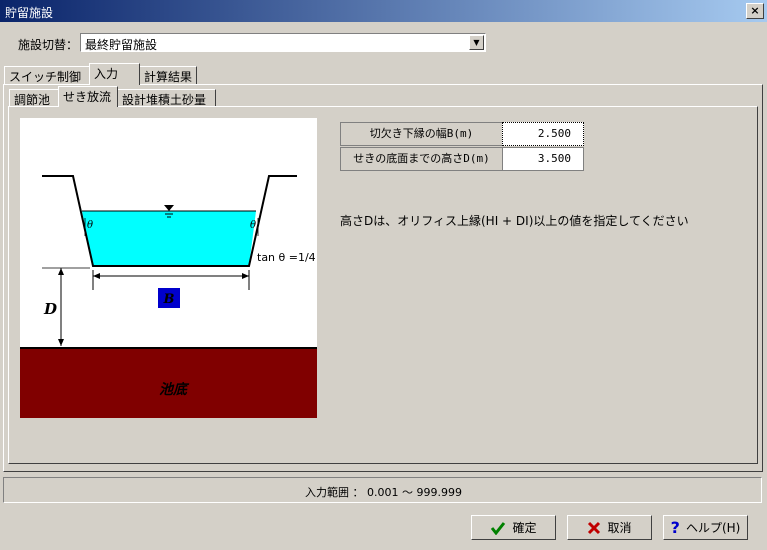  Describe the element at coordinates (114, 74) in the screenshot. I see `tab-input: 入力` at that location.